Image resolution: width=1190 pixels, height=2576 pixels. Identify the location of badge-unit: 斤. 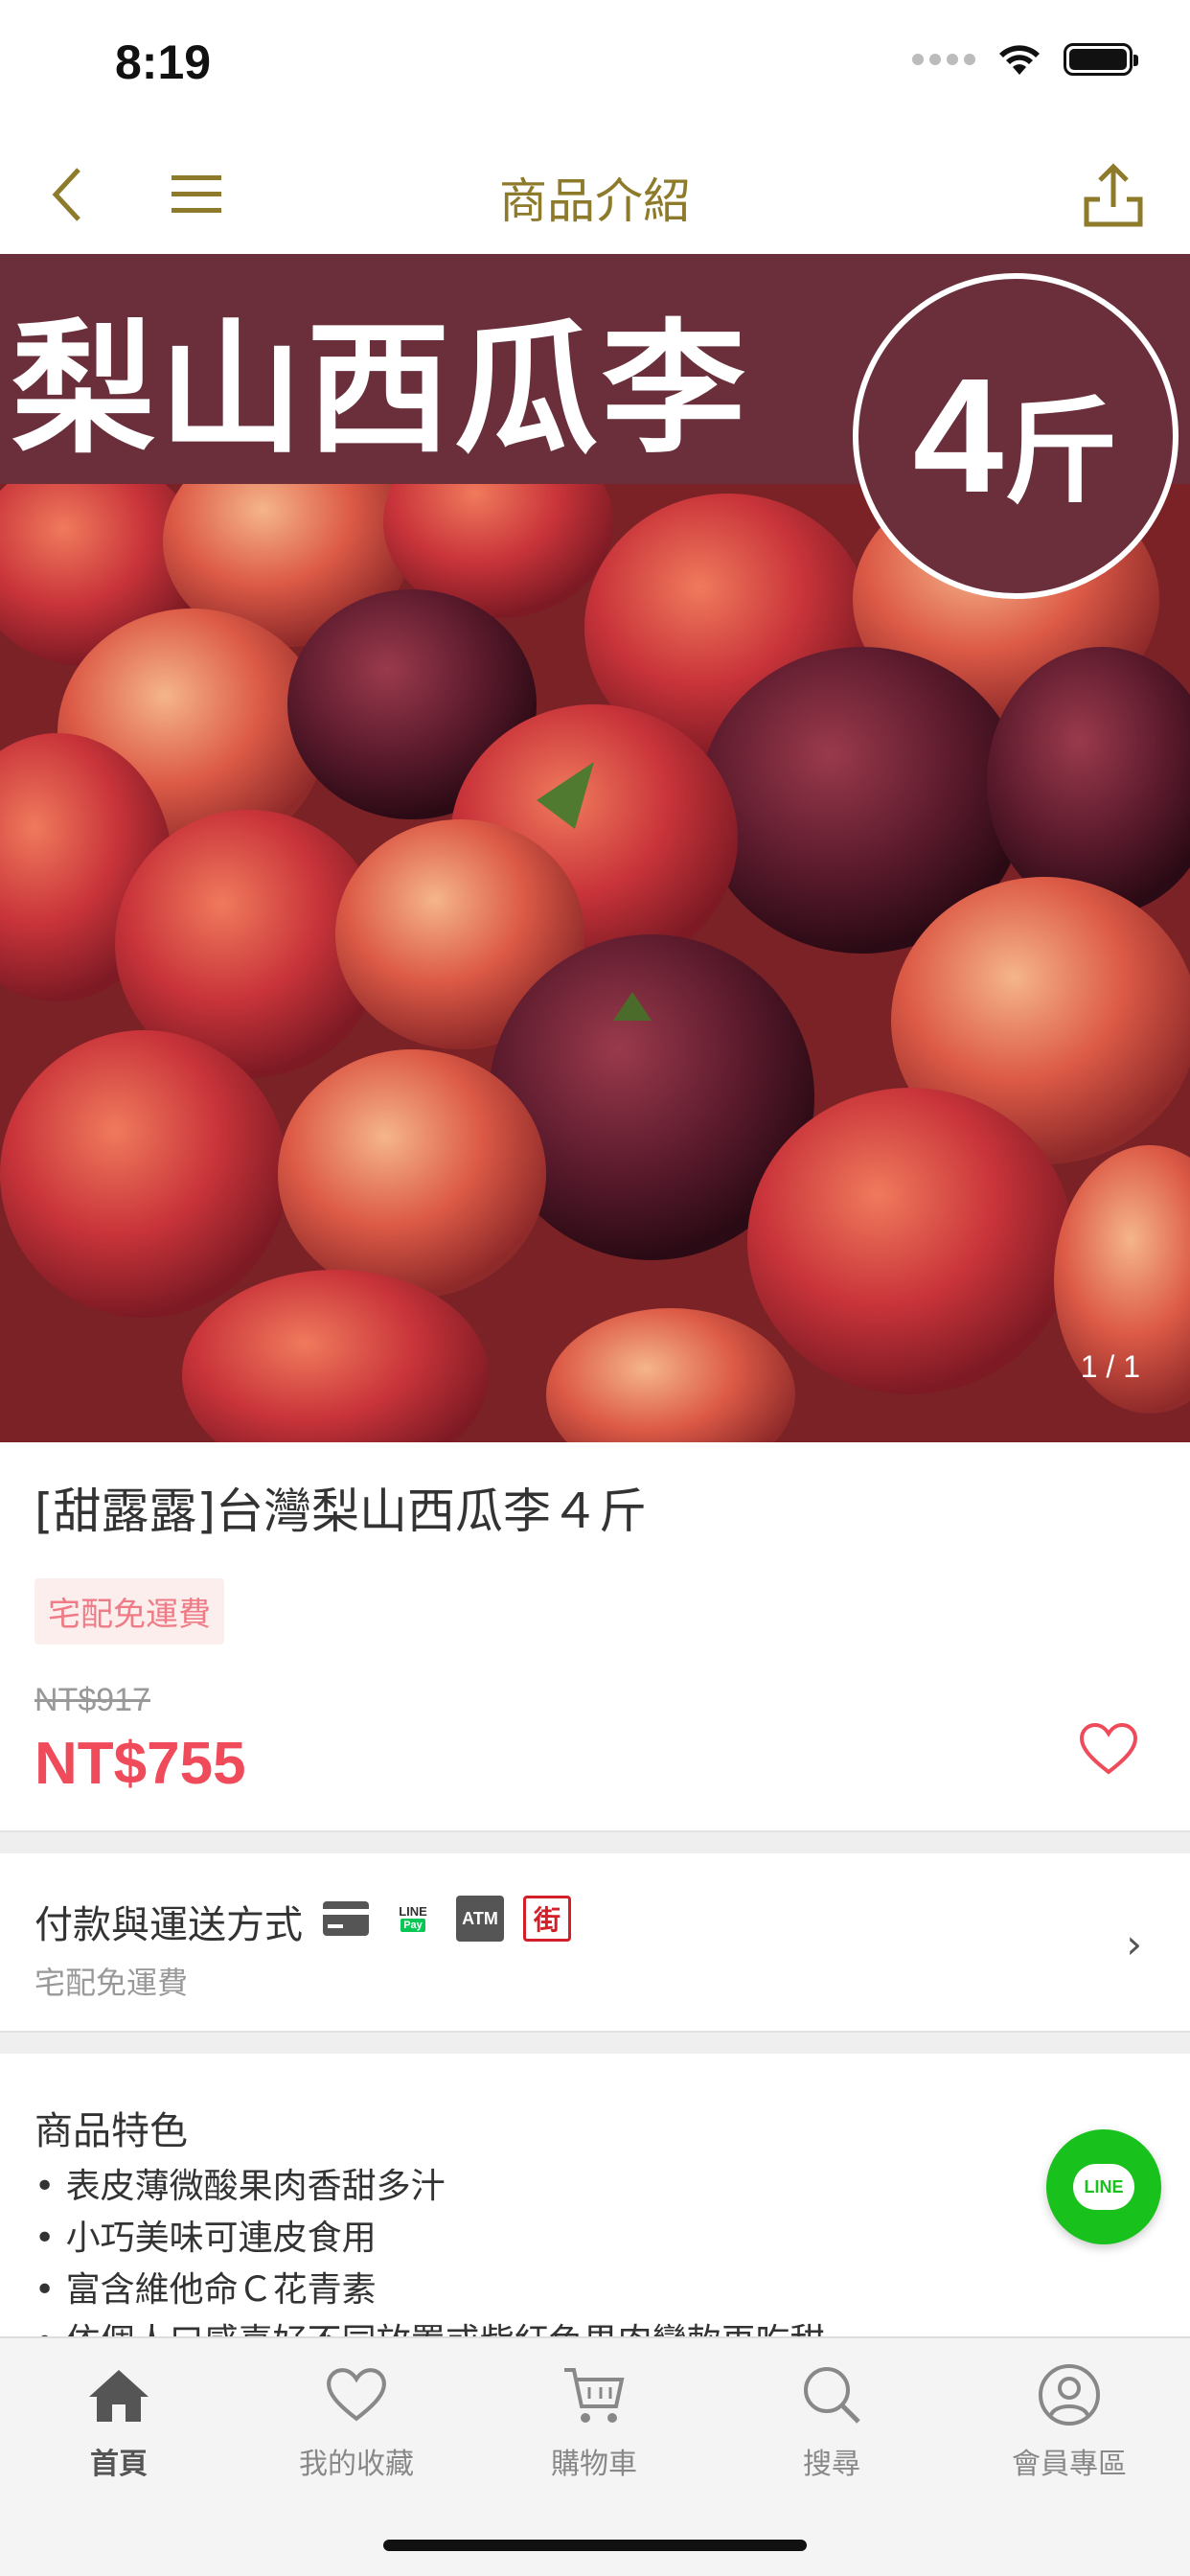
(1061, 452).